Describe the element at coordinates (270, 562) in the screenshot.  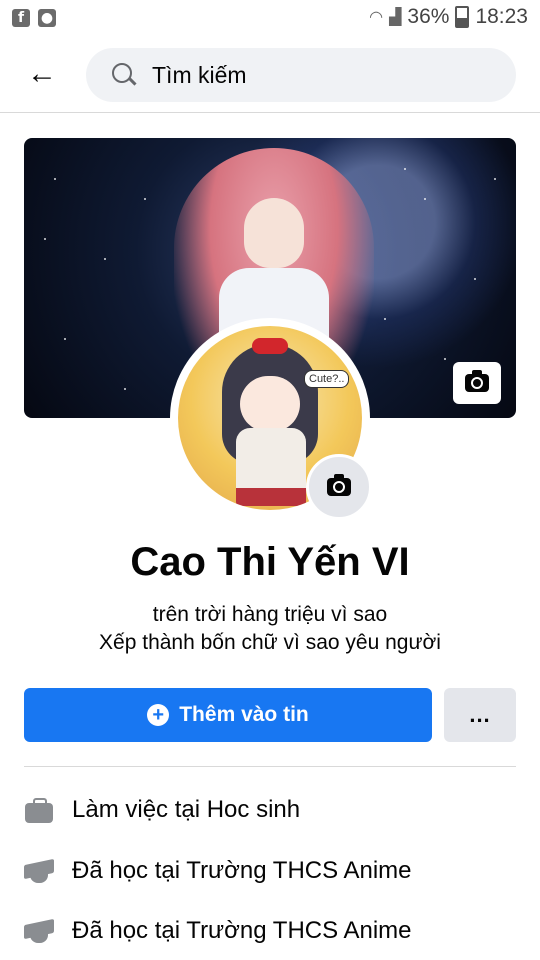
I see `profile-name: Cao Thi Yến VI` at that location.